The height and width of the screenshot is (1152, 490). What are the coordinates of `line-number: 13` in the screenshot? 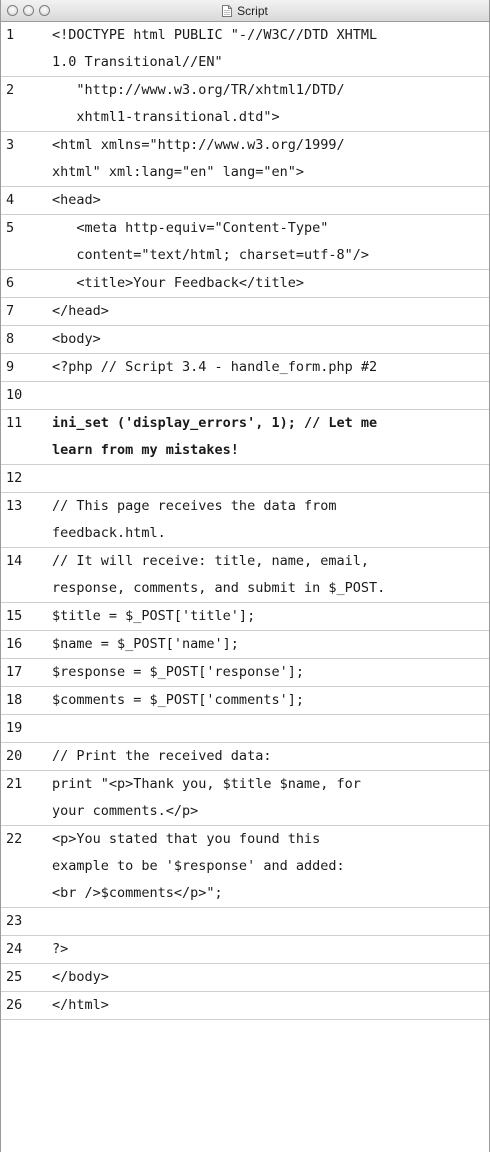 It's located at (14, 506).